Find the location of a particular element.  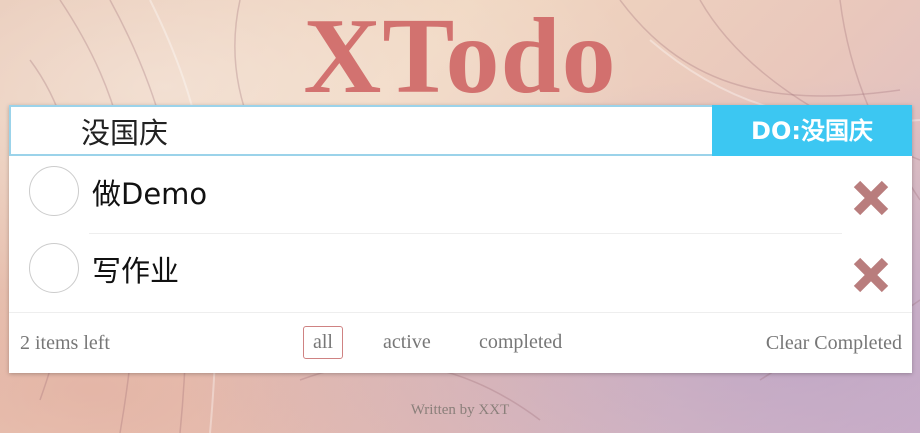

filter-active: active is located at coordinates (407, 342).